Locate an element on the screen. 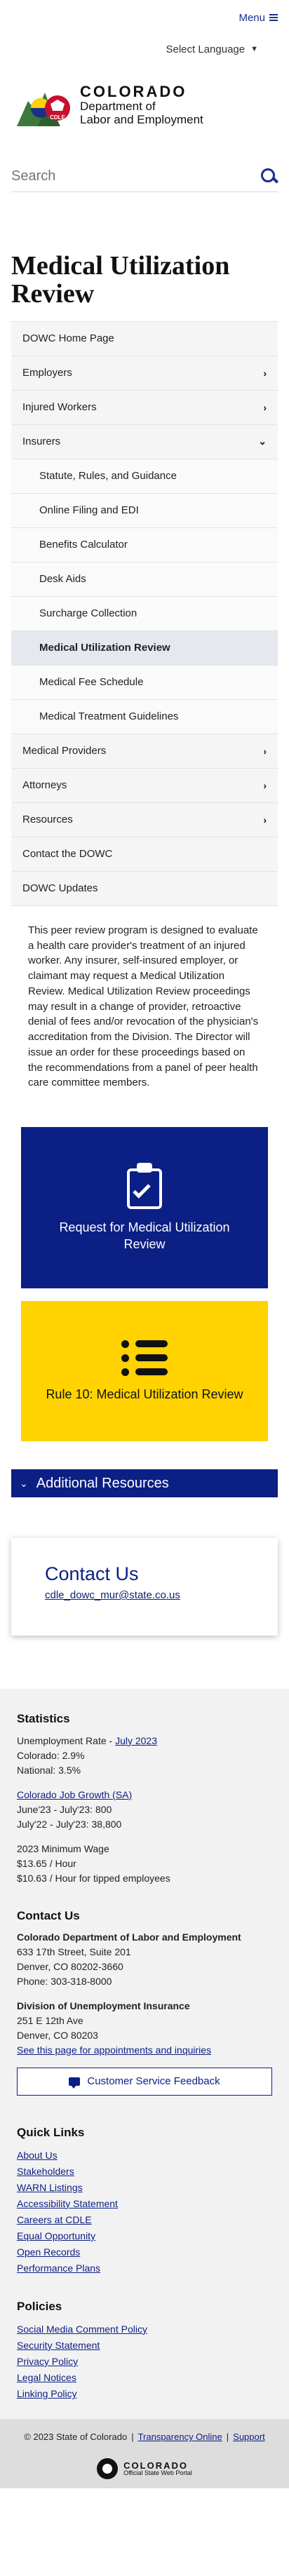 Image resolution: width=289 pixels, height=2576 pixels. additional-resources-label: Additional Resources is located at coordinates (103, 1483).